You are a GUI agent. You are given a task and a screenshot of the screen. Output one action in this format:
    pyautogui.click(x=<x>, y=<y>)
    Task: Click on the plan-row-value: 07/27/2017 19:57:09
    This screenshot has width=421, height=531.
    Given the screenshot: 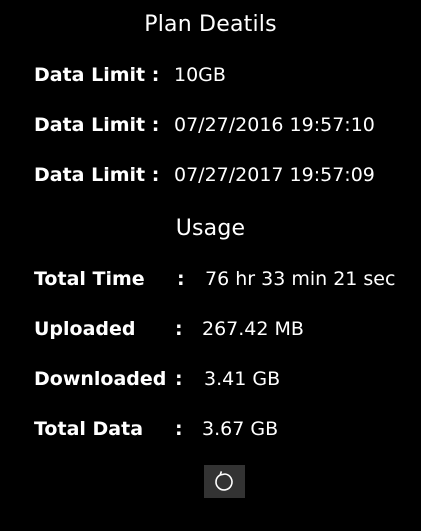 What is the action you would take?
    pyautogui.click(x=274, y=175)
    